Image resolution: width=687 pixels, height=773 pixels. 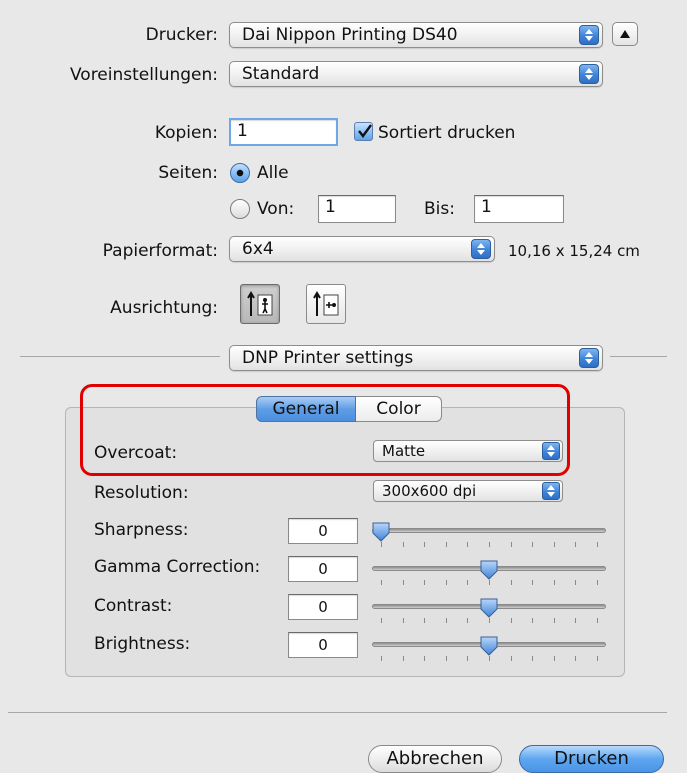 I want to click on orientation-landscape-button, so click(x=326, y=304).